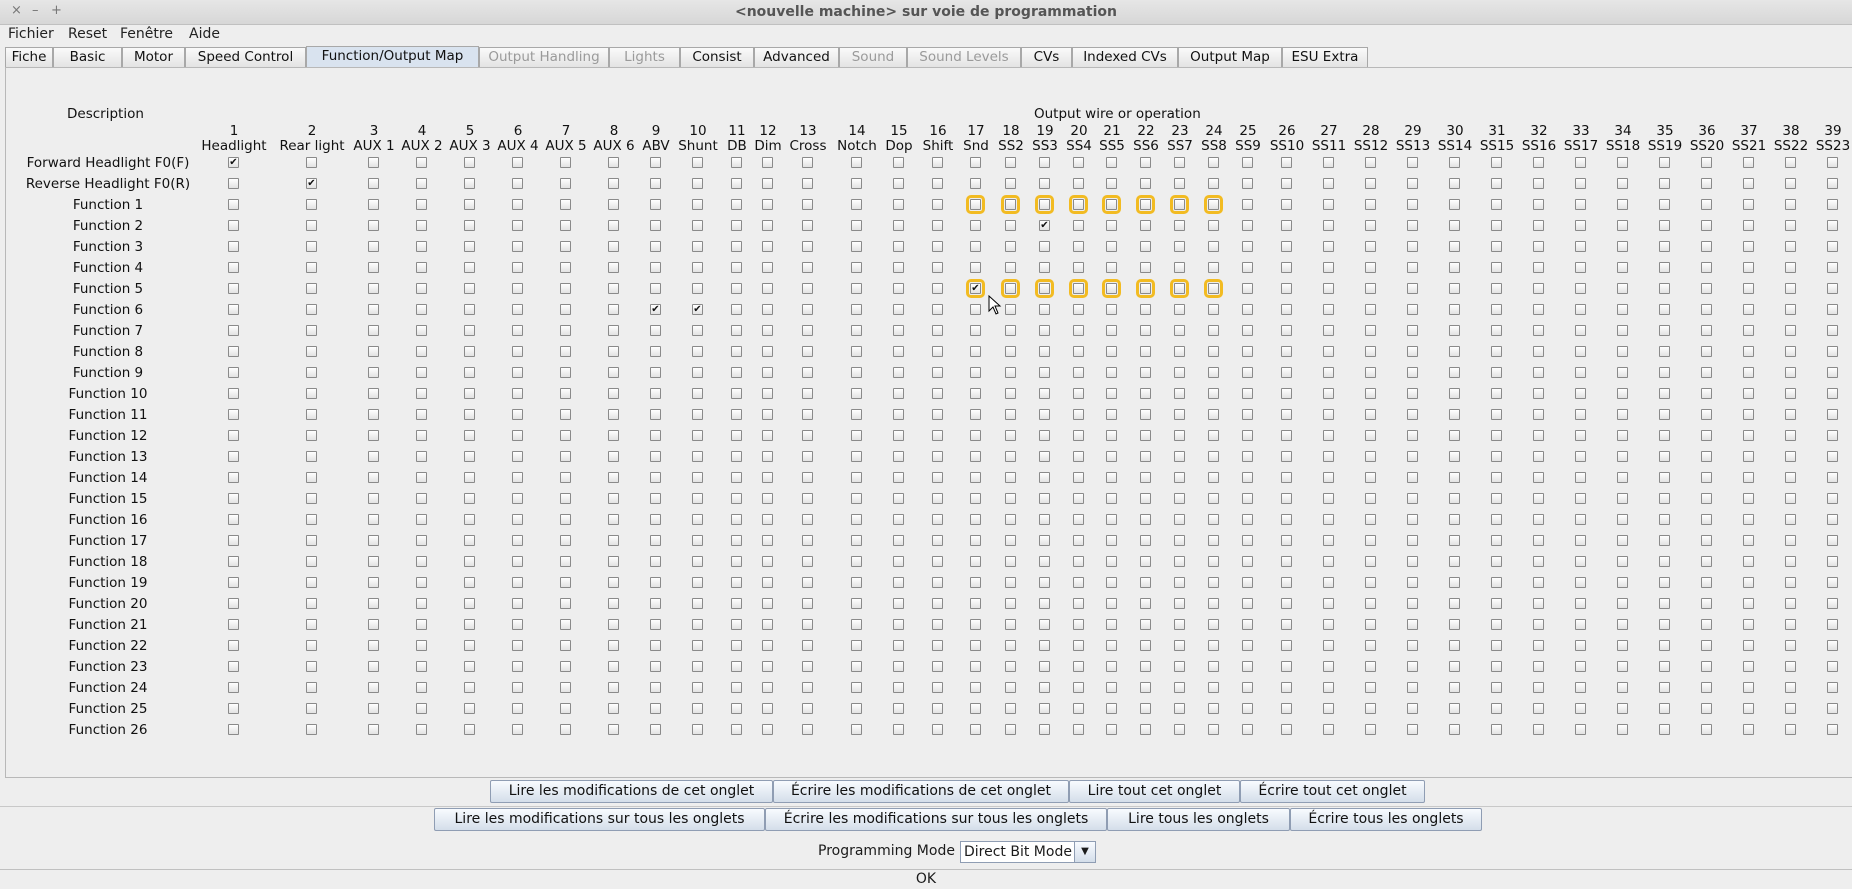 The width and height of the screenshot is (1852, 889). Describe the element at coordinates (1386, 819) in the screenshot. I see `write-all-tabs-button: Écrire tous les onglets` at that location.